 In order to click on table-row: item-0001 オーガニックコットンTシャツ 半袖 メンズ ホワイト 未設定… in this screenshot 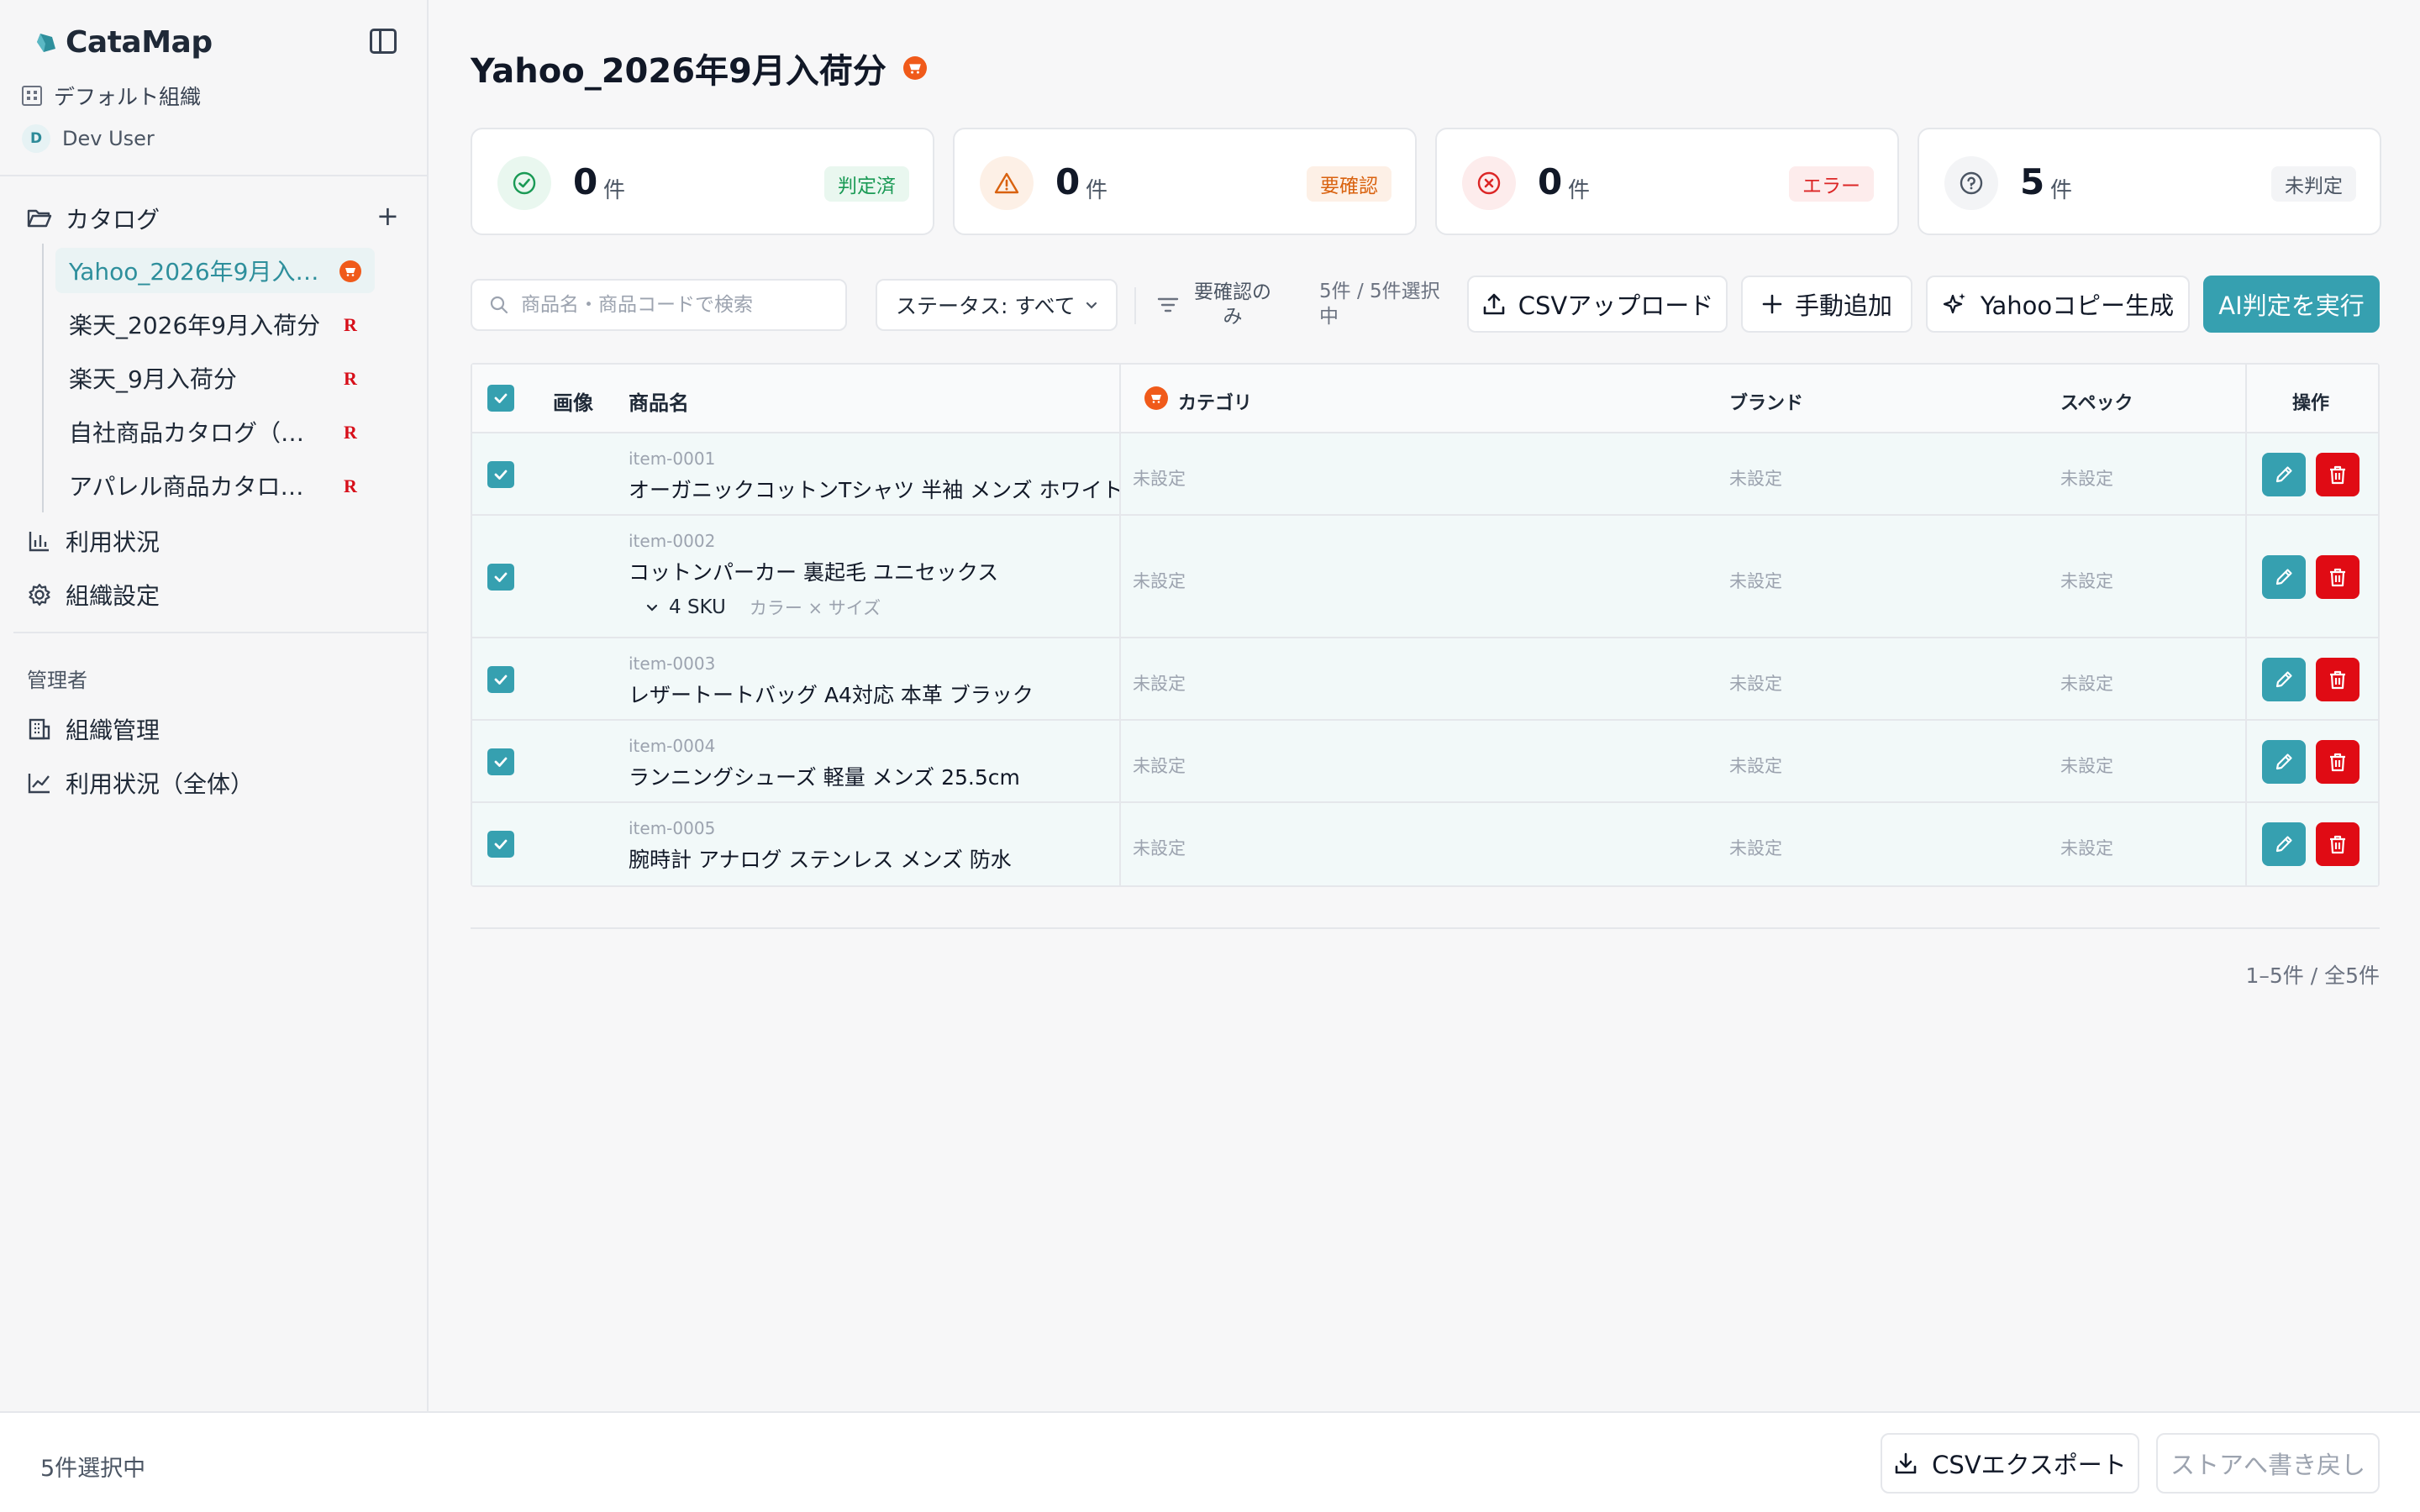, I will do `click(1425, 474)`.